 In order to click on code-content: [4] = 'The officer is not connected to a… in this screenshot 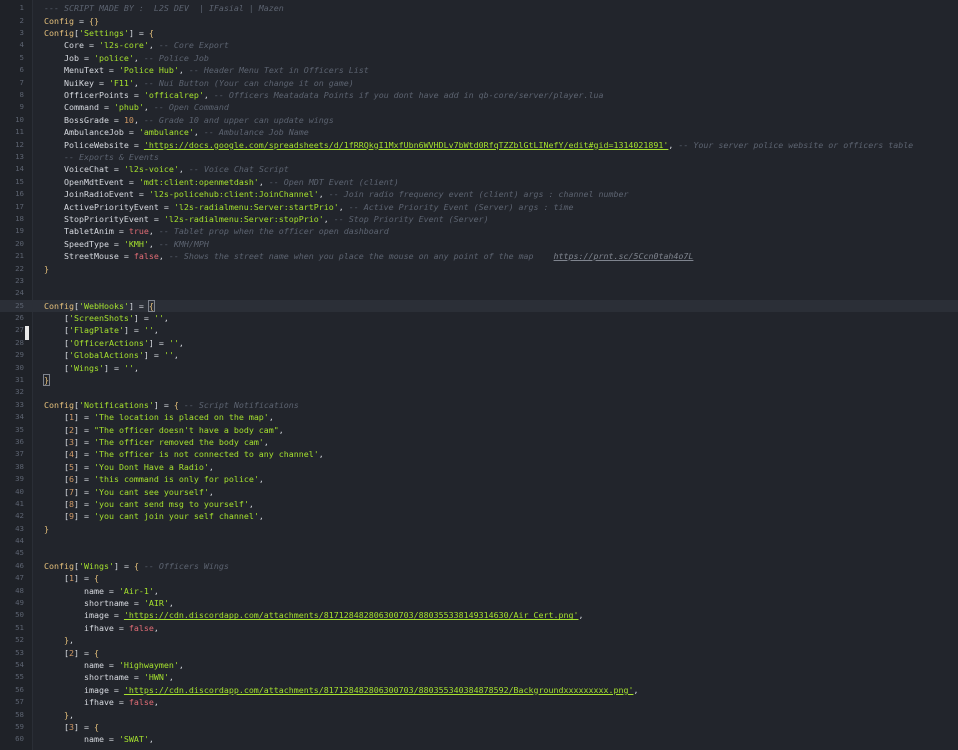, I will do `click(184, 454)`.